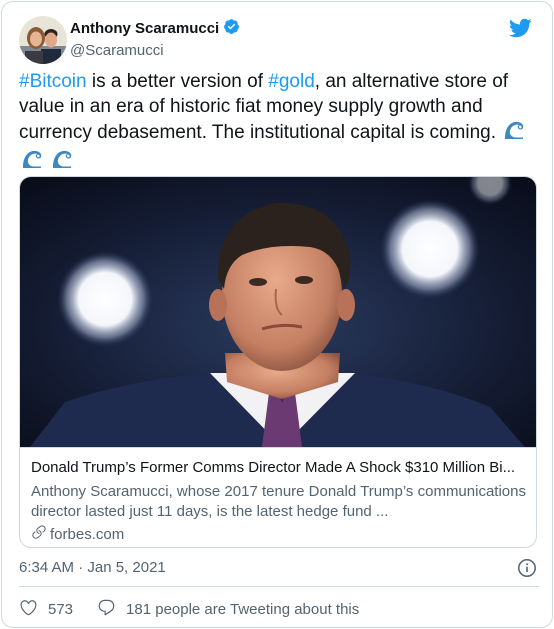 This screenshot has width=554, height=629. I want to click on link-preview-domain: forbes.com, so click(279, 535).